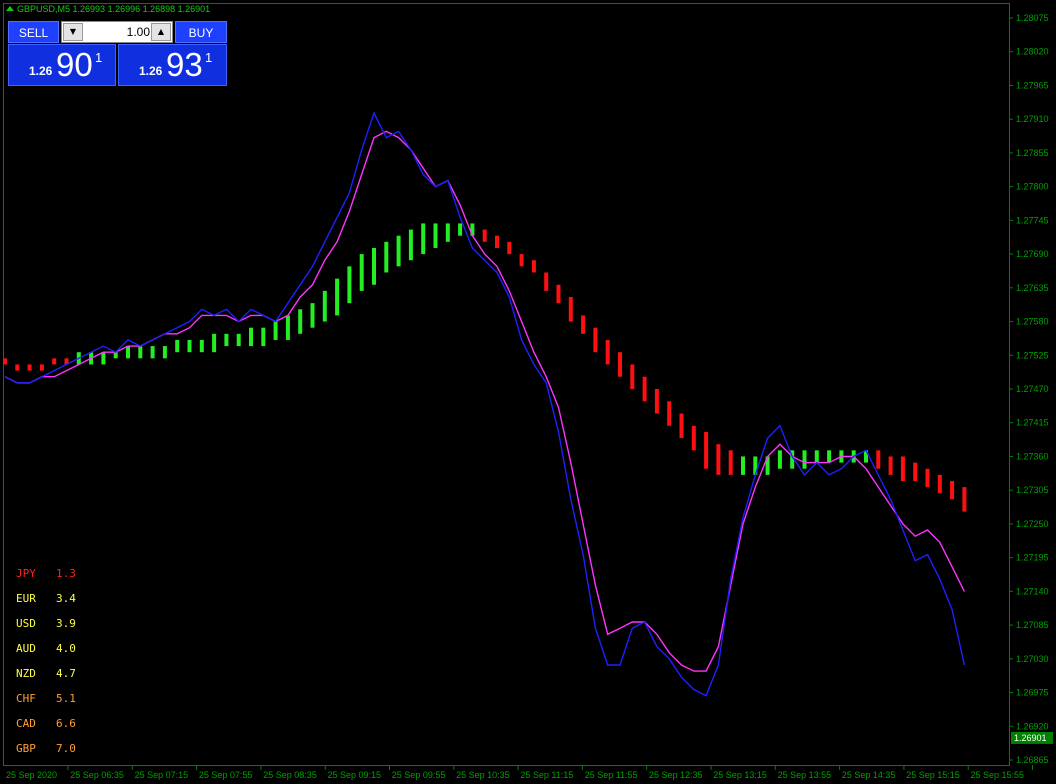  What do you see at coordinates (1032, 220) in the screenshot?
I see `price-label: 1.27745` at bounding box center [1032, 220].